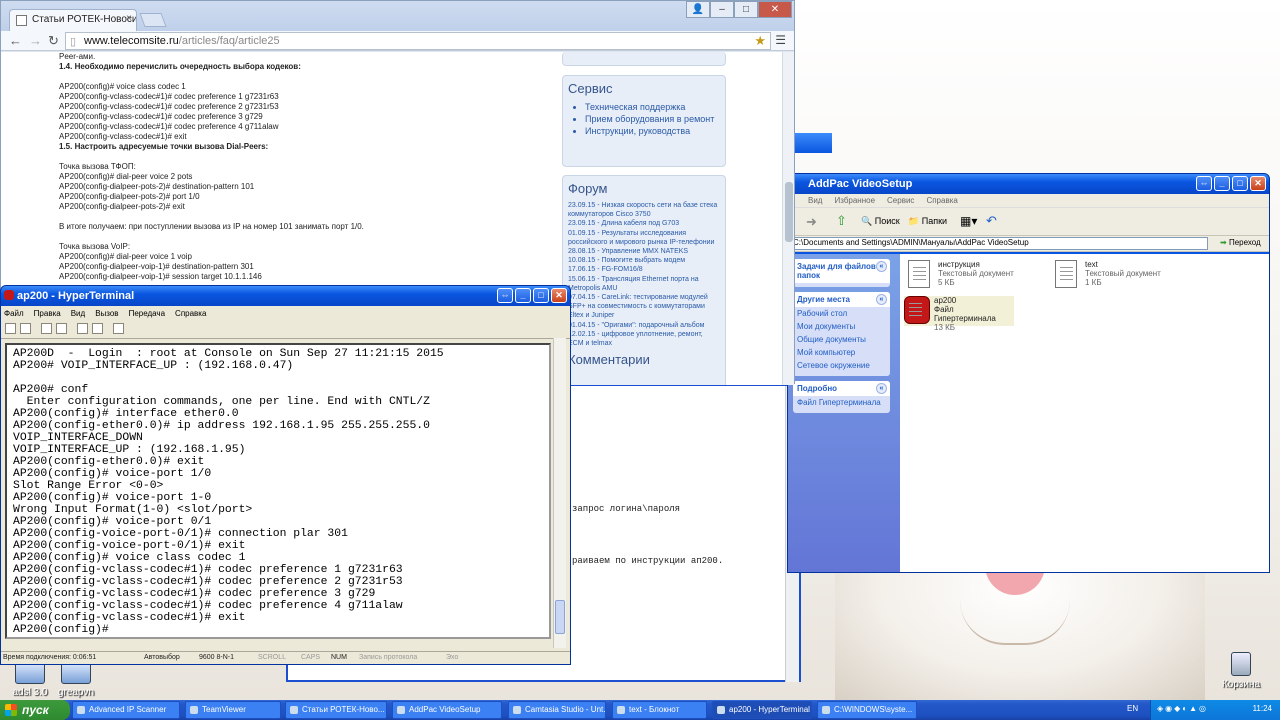 This screenshot has width=1280, height=720. What do you see at coordinates (841, 221) in the screenshot?
I see `up-folder-icon: ⇧` at bounding box center [841, 221].